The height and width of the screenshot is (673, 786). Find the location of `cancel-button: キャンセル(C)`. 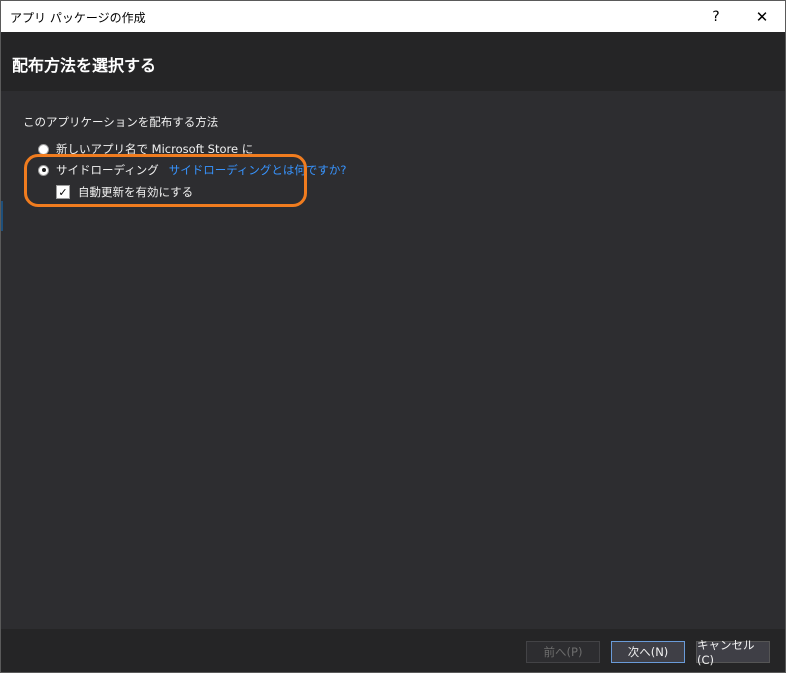

cancel-button: キャンセル(C) is located at coordinates (733, 652).